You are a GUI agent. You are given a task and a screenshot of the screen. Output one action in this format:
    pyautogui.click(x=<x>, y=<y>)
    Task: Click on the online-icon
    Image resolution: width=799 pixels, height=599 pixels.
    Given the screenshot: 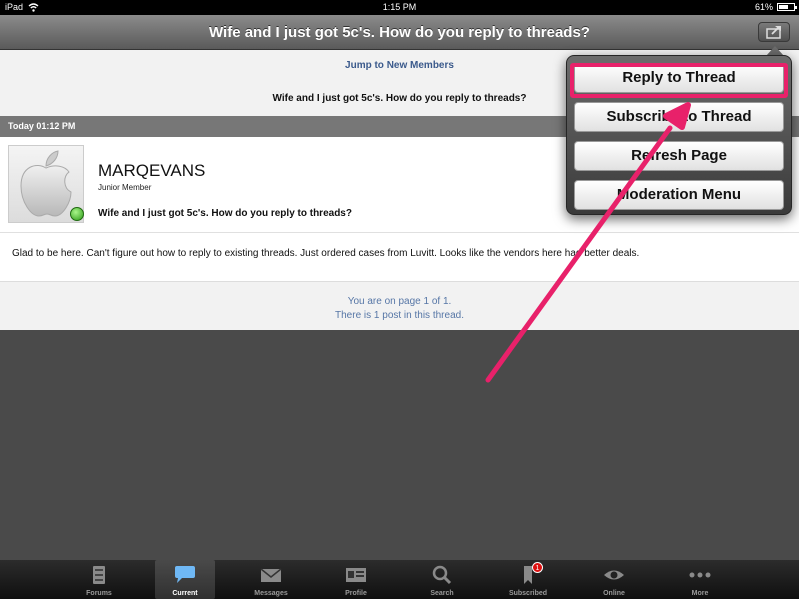 What is the action you would take?
    pyautogui.click(x=614, y=575)
    